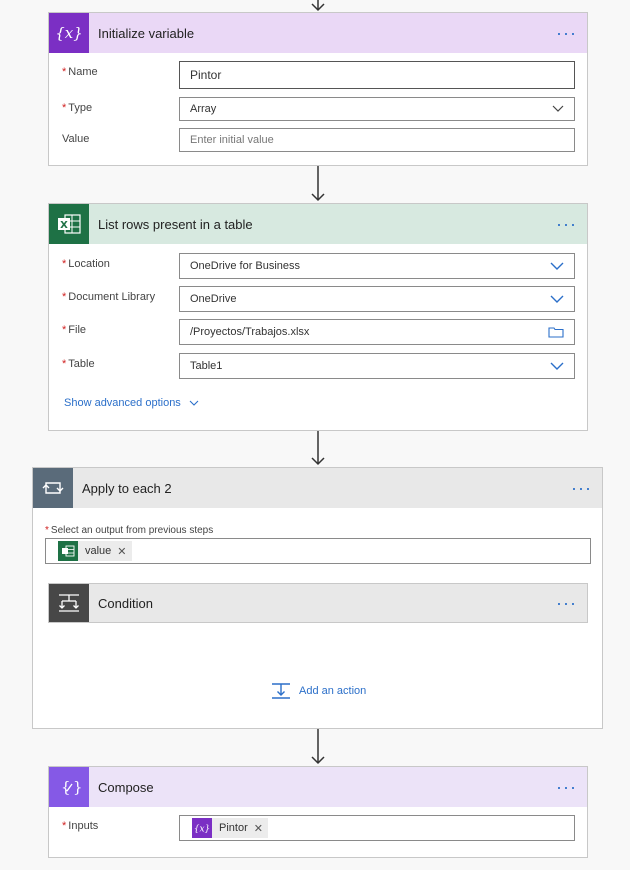 Image resolution: width=630 pixels, height=870 pixels. What do you see at coordinates (318, 787) in the screenshot?
I see `compose-header: { } Compose ···` at bounding box center [318, 787].